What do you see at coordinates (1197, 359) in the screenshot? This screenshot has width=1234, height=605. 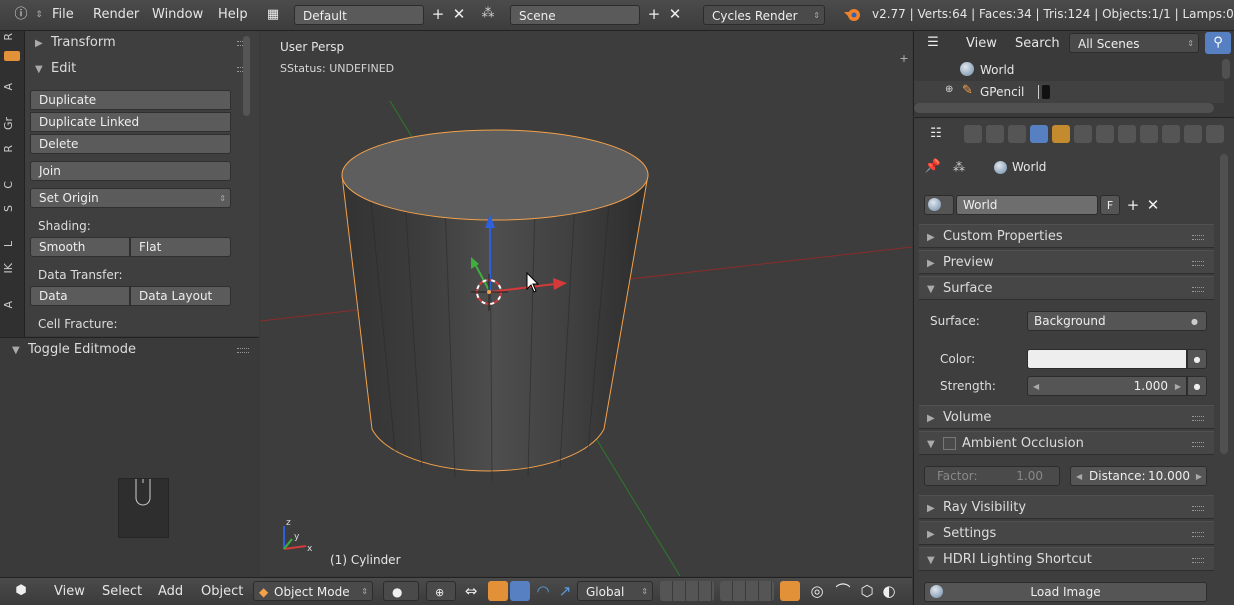 I see `color-socket-button: ●` at bounding box center [1197, 359].